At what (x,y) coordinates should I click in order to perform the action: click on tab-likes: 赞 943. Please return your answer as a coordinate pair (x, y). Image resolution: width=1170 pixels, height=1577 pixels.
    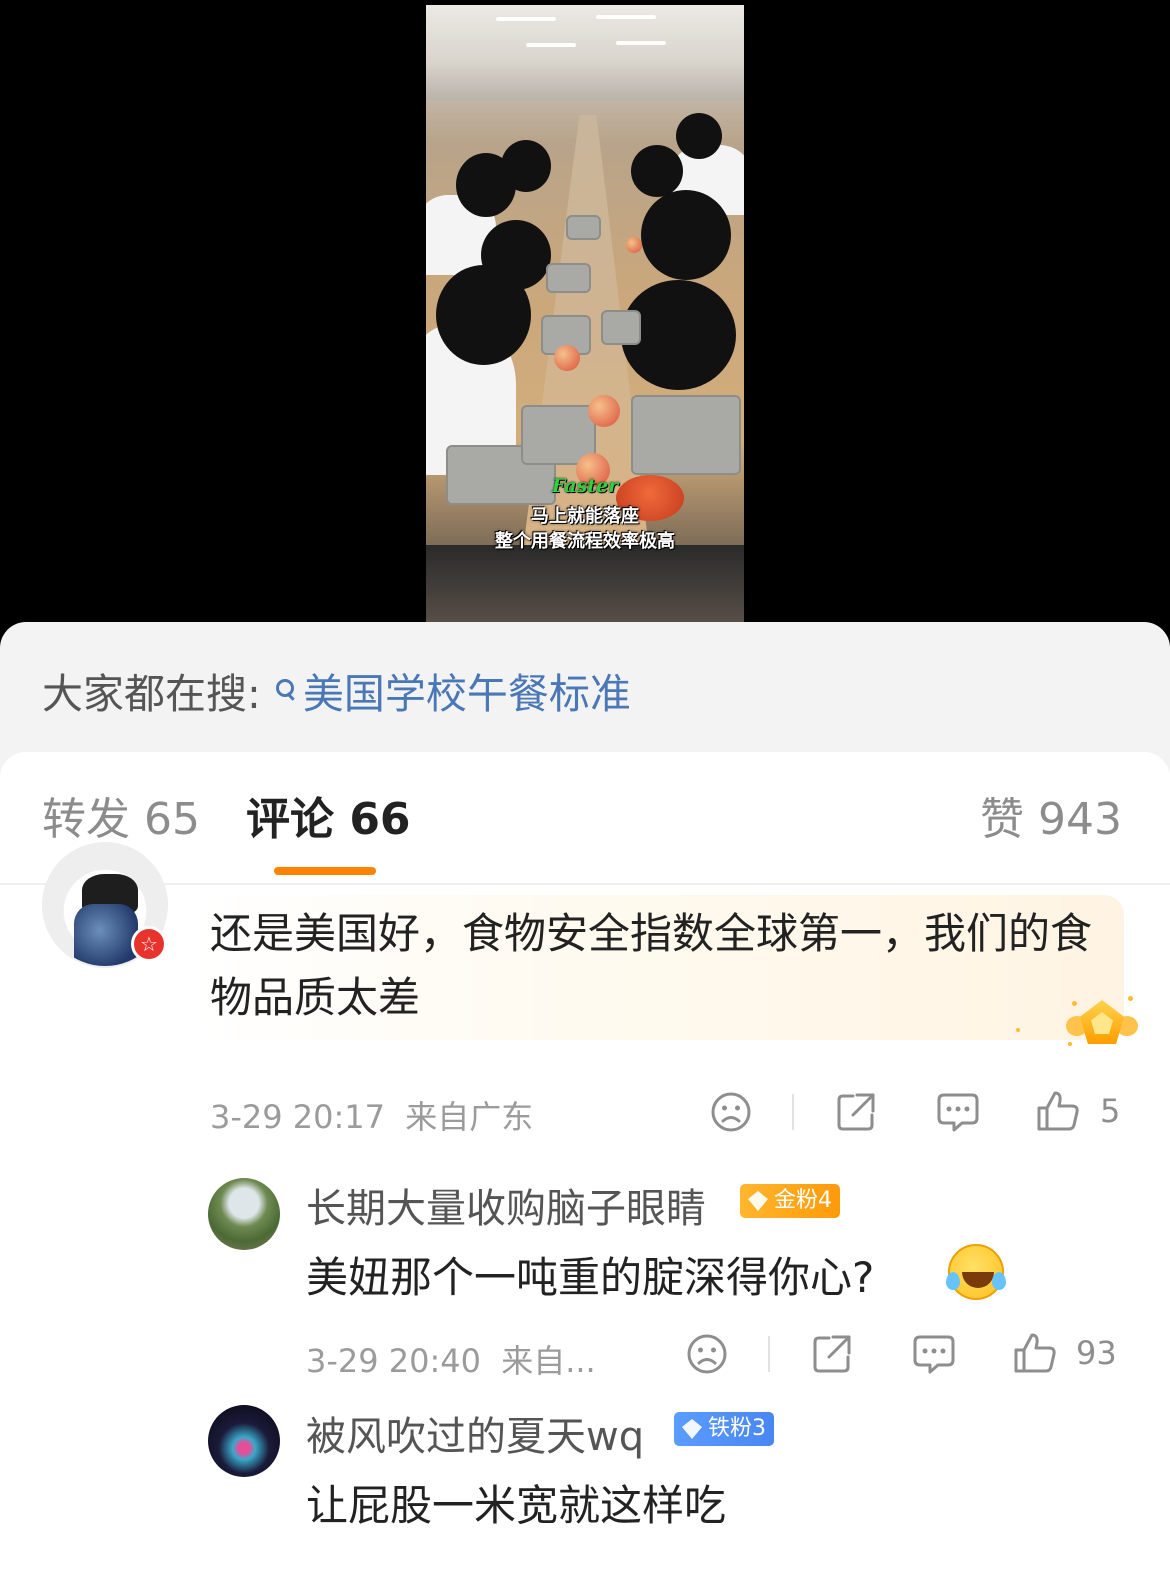
    Looking at the image, I should click on (1051, 820).